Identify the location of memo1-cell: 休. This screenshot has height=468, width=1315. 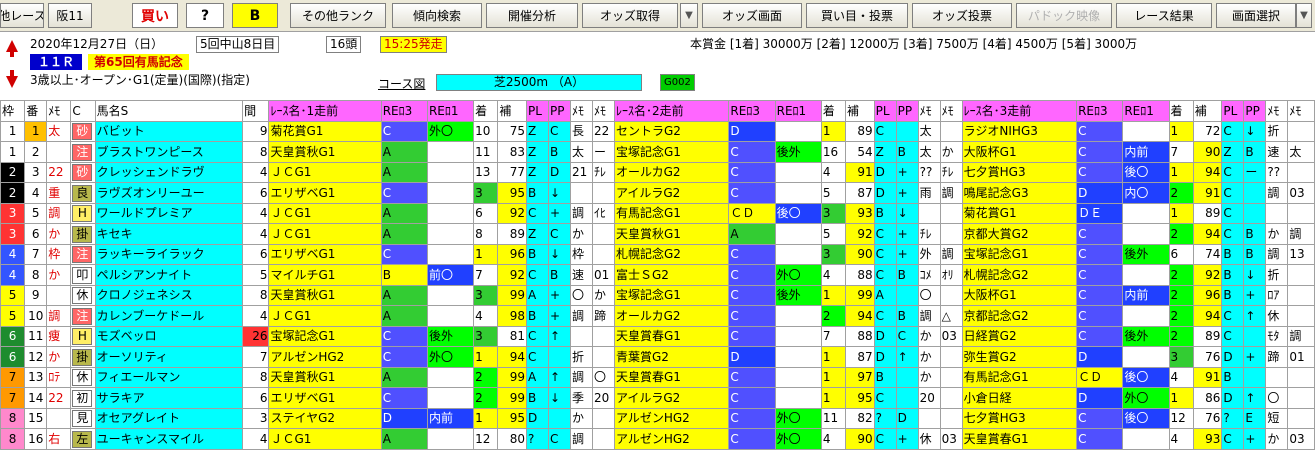
(929, 439).